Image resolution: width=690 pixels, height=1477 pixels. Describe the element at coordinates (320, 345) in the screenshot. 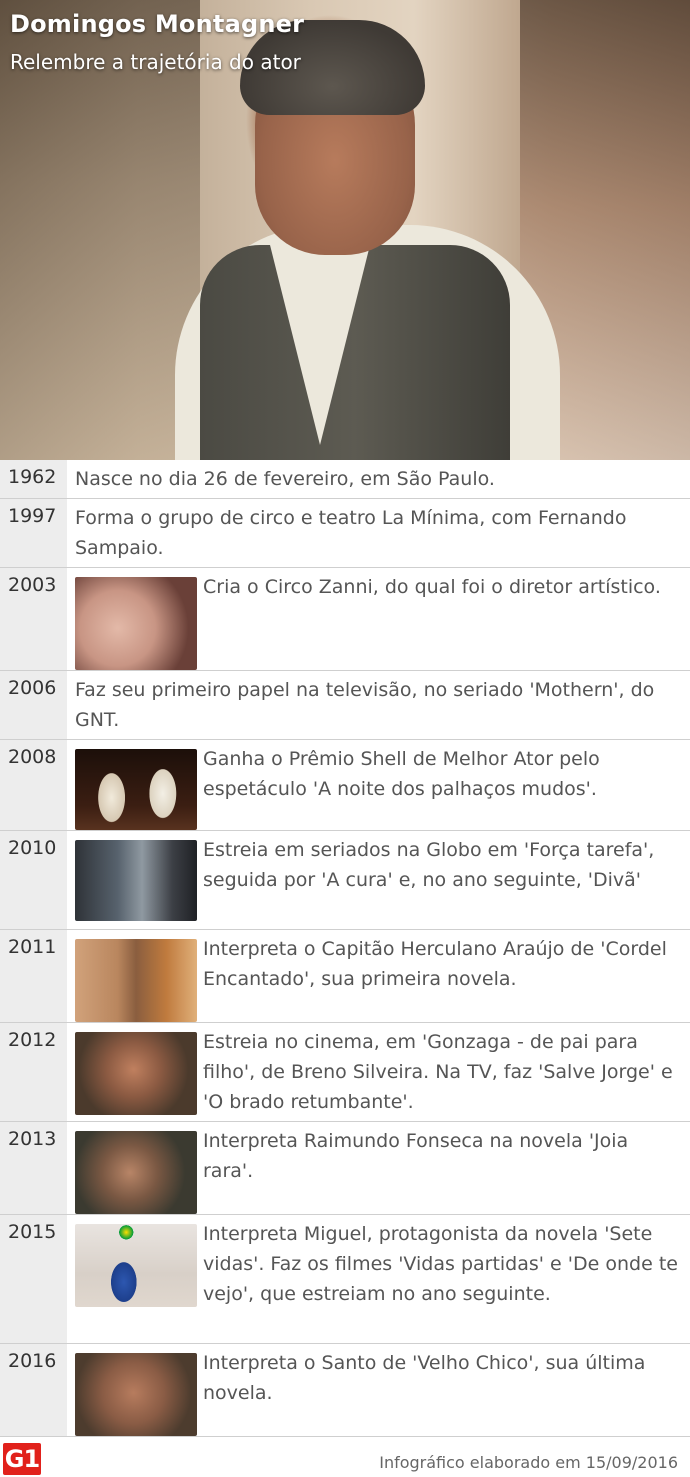

I see `photo-vest-neckline` at that location.